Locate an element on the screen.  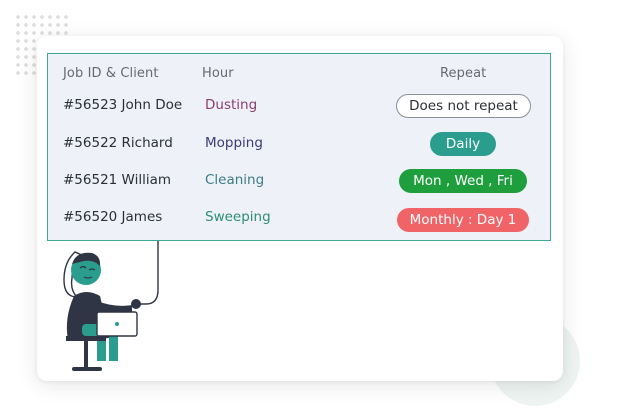
header-job-client: Job ID & Client is located at coordinates (111, 73).